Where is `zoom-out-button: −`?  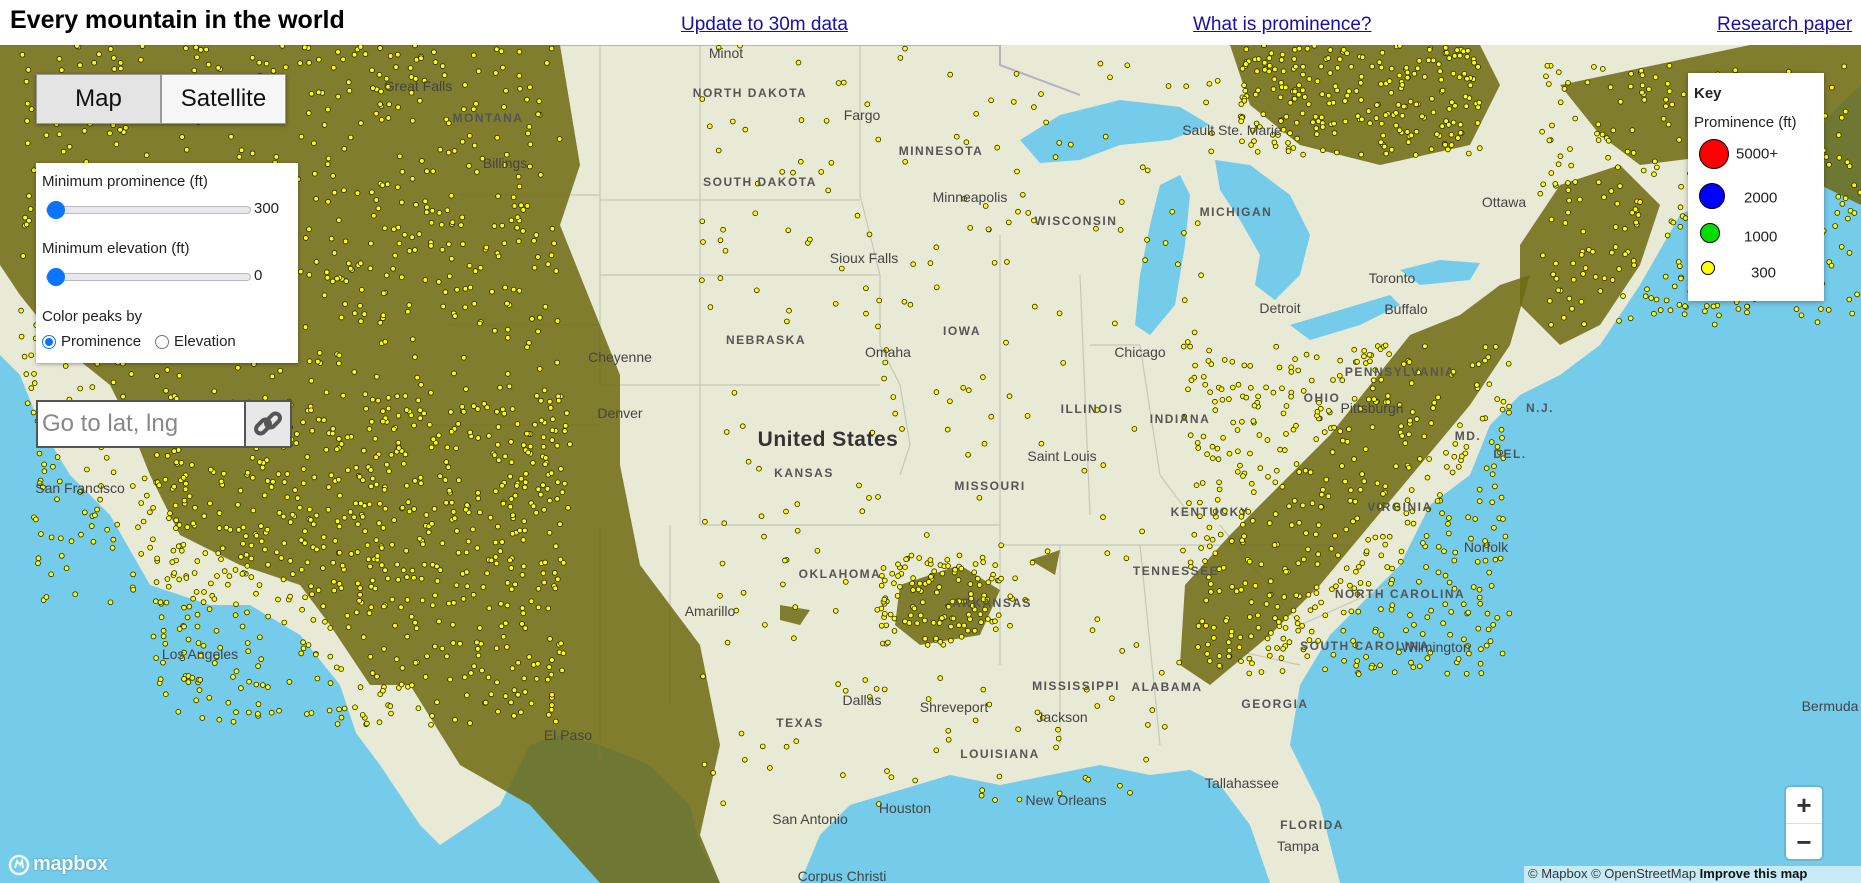
zoom-out-button: − is located at coordinates (1804, 841).